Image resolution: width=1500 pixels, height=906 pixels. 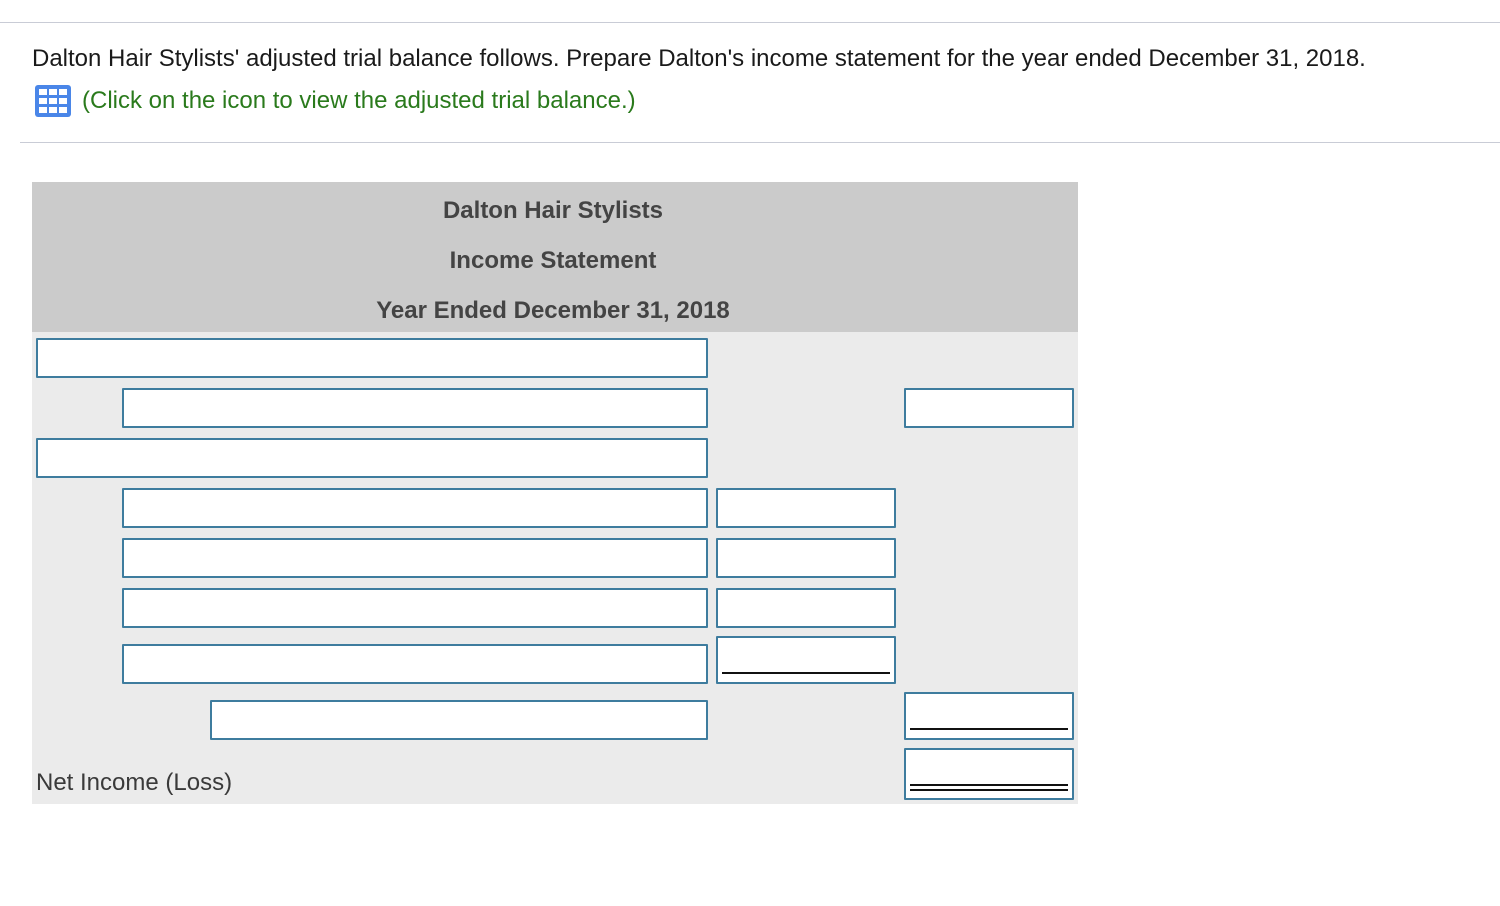 I want to click on company-name: Dalton Hair Stylists, so click(x=553, y=210).